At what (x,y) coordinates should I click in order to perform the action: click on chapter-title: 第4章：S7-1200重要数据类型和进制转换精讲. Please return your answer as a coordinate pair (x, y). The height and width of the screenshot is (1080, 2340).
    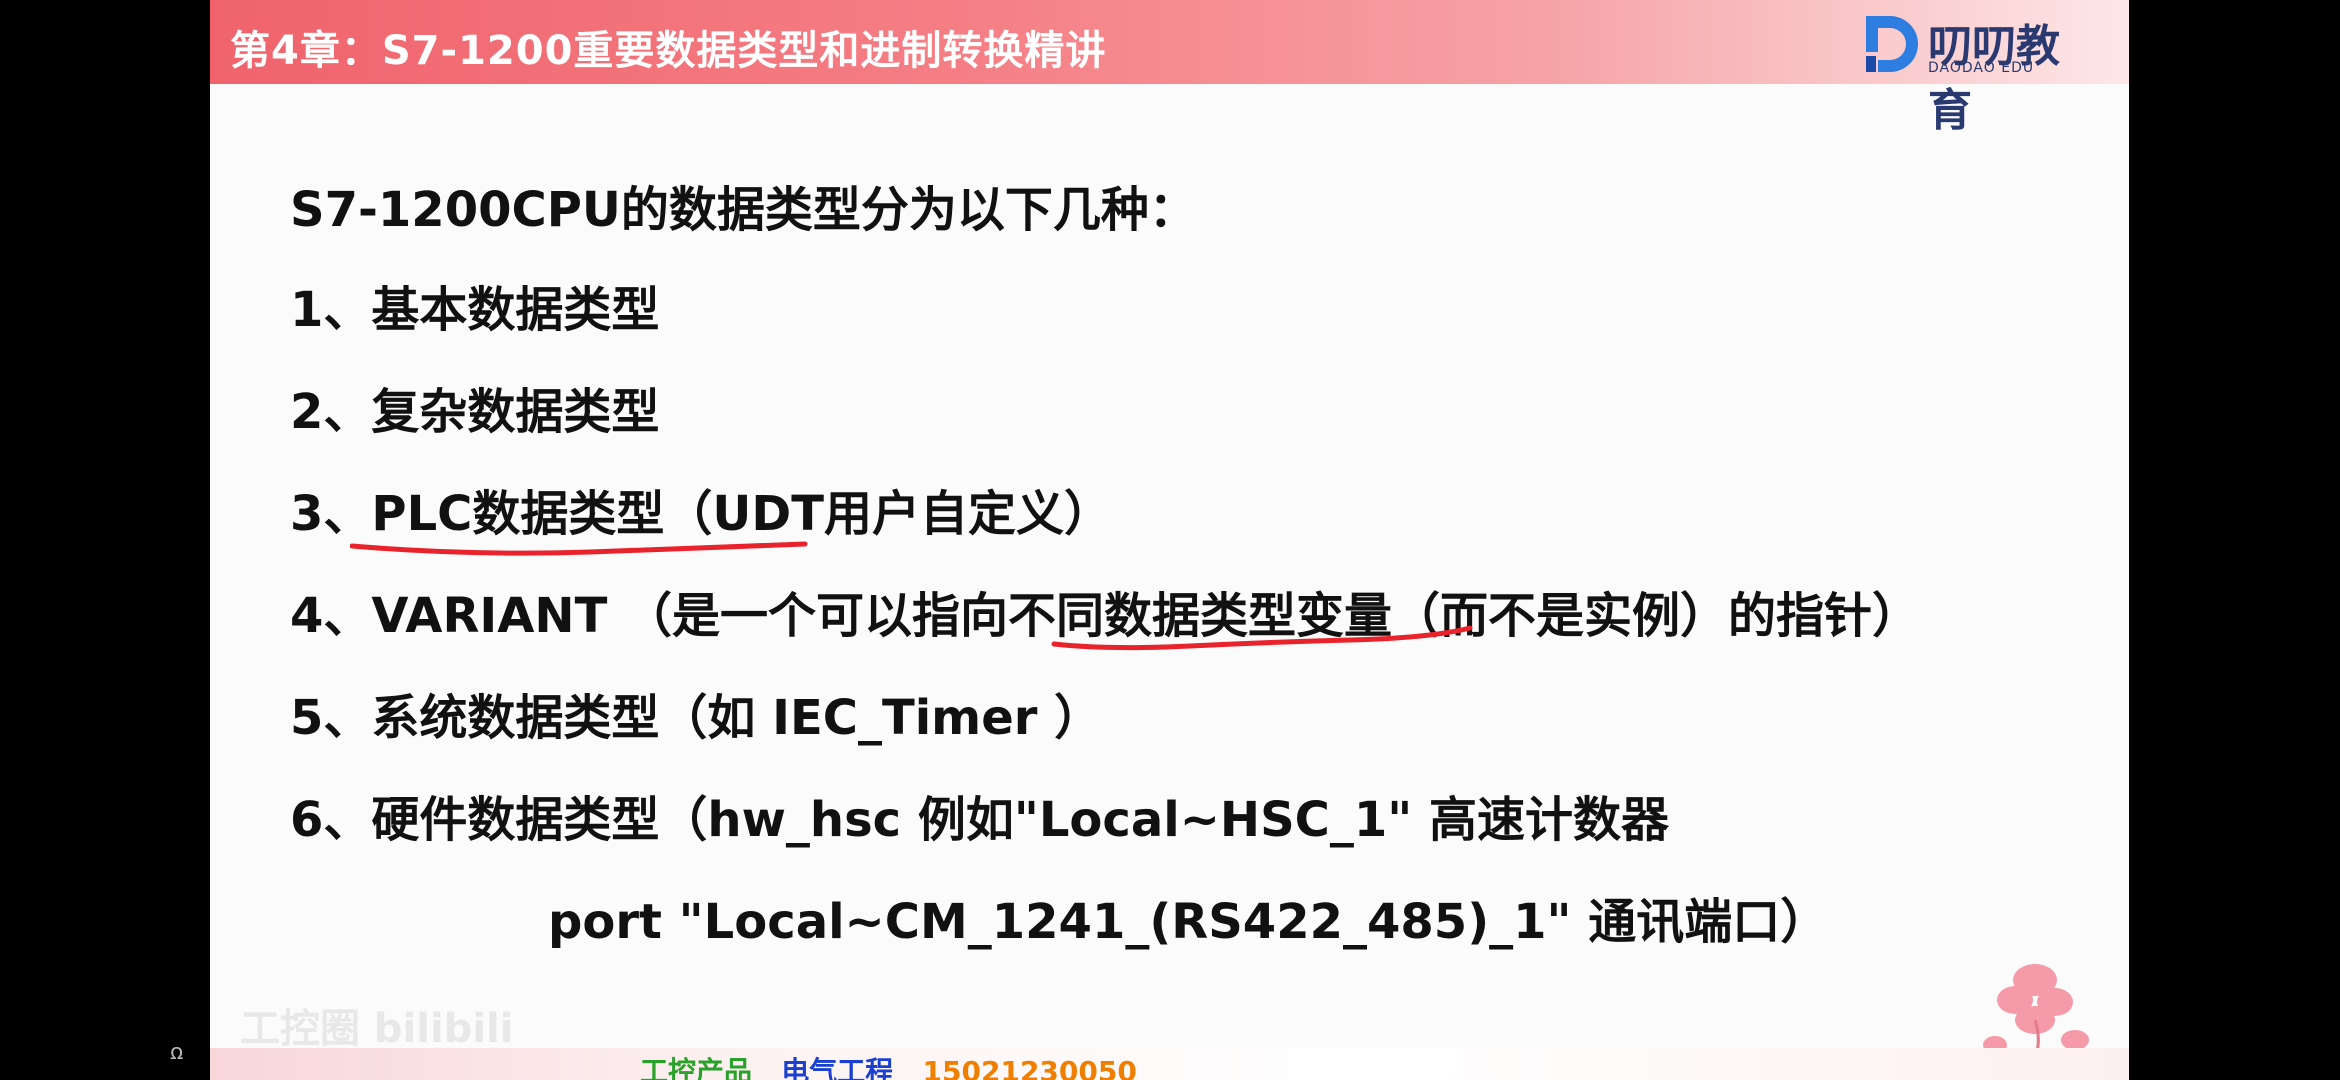
    Looking at the image, I should click on (668, 51).